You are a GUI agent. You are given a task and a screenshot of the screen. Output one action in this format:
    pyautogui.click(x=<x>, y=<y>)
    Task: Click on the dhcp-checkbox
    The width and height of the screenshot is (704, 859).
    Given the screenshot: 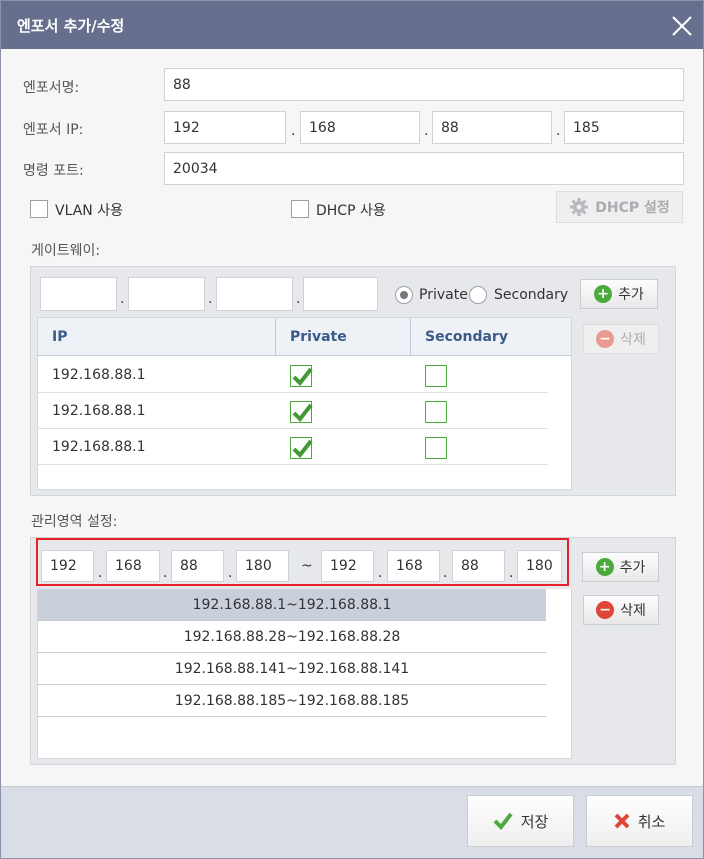 What is the action you would take?
    pyautogui.click(x=300, y=209)
    